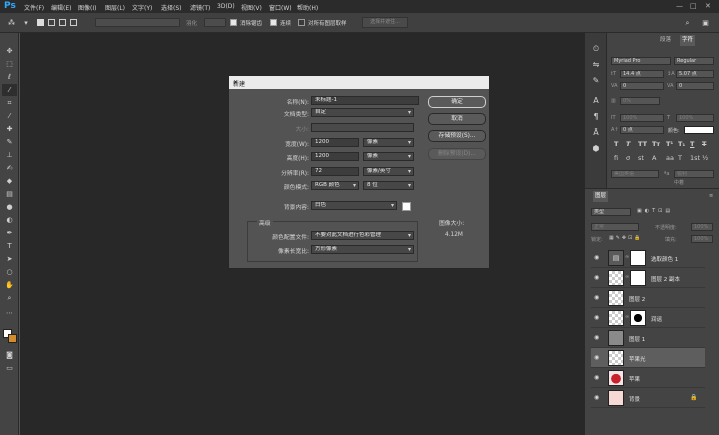  What do you see at coordinates (9, 233) in the screenshot?
I see `pen-tool-icon: ✒` at bounding box center [9, 233].